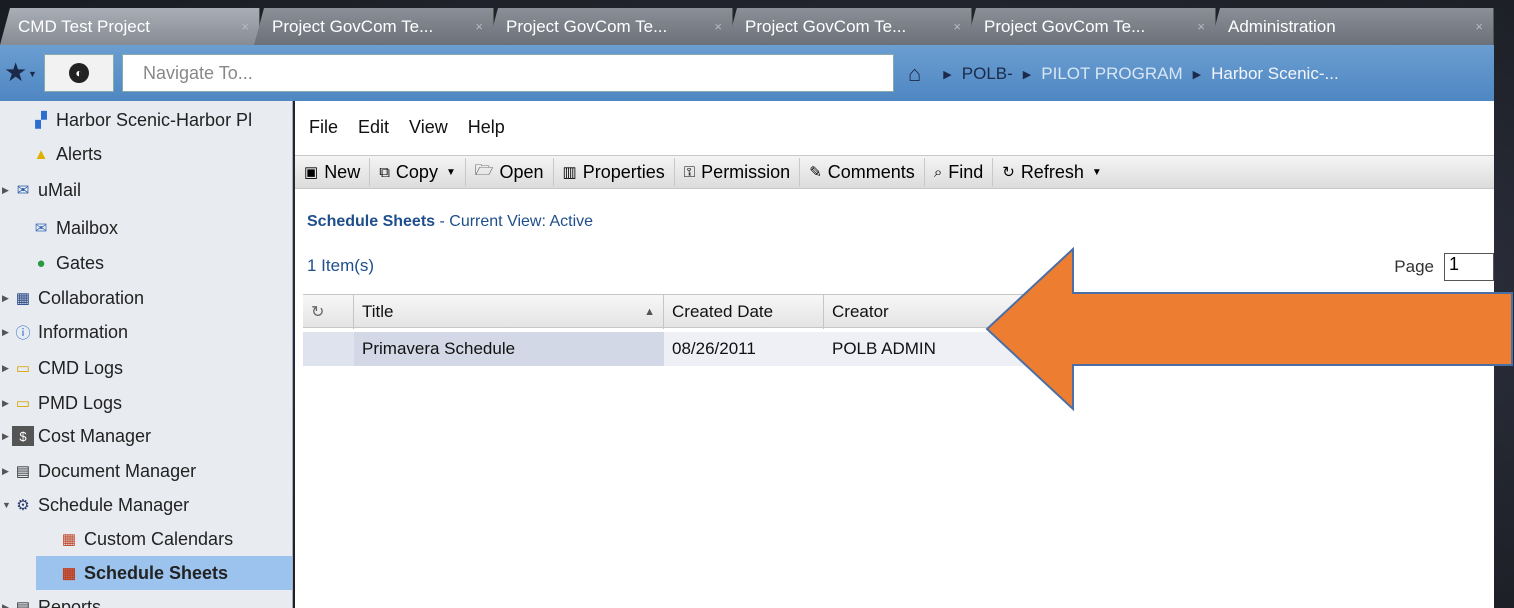  Describe the element at coordinates (342, 171) in the screenshot. I see `new-label: New` at that location.